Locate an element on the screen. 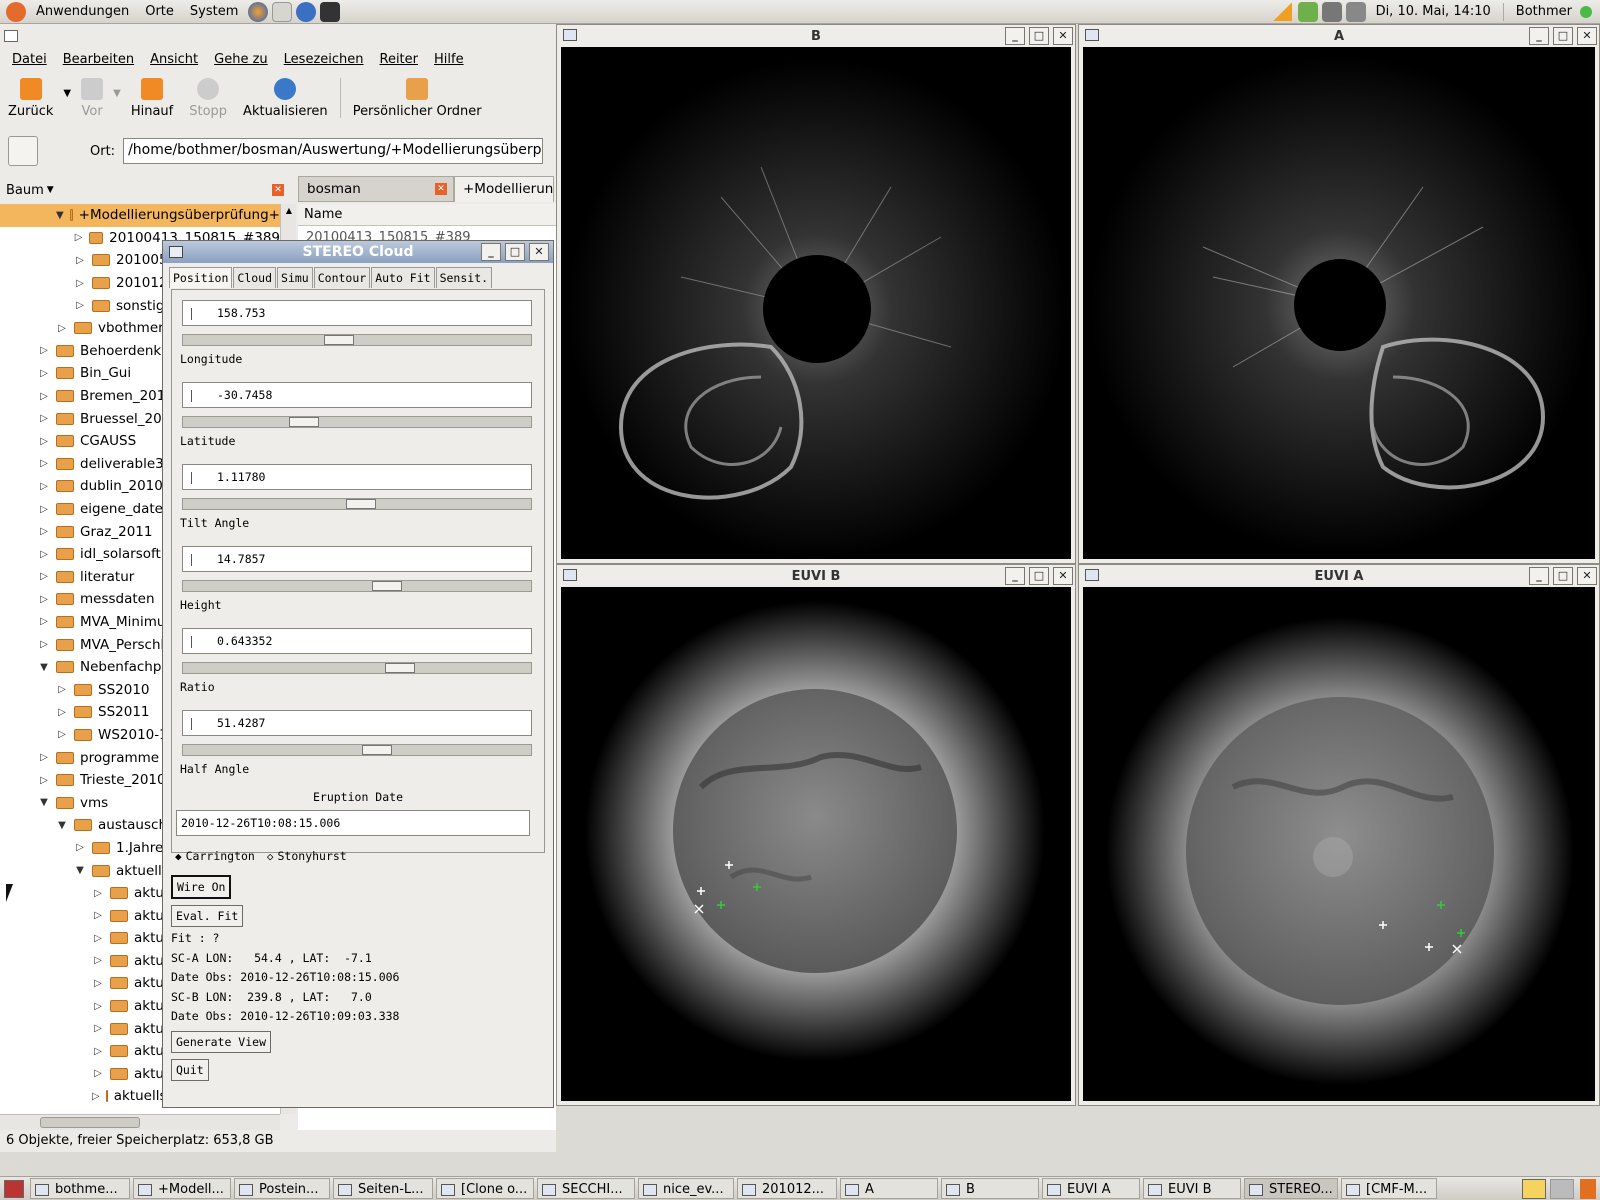 The width and height of the screenshot is (1600, 1200). scroll-thumb is located at coordinates (90, 1122).